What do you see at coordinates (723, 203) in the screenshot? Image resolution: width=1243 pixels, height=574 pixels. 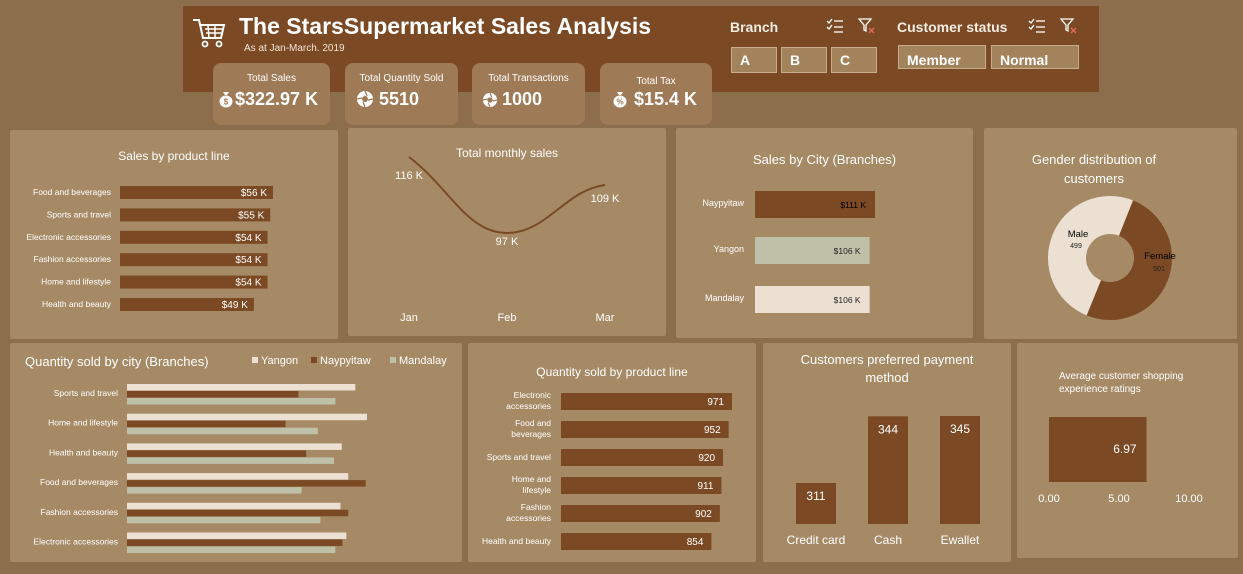 I see `category-label: Naypyitaw` at bounding box center [723, 203].